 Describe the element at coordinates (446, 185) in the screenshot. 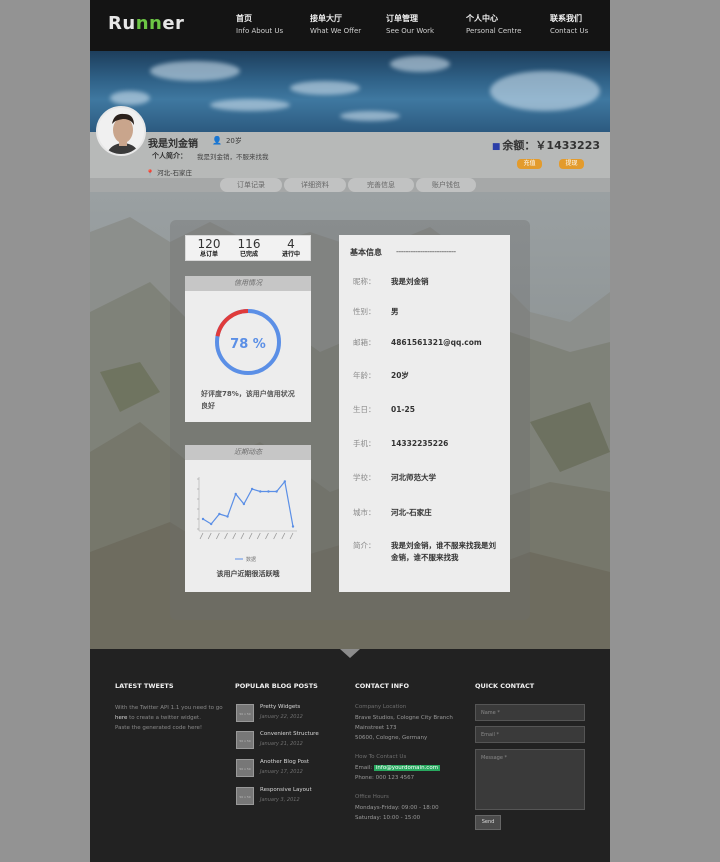

I see `tab-wallet: 账户钱包` at that location.